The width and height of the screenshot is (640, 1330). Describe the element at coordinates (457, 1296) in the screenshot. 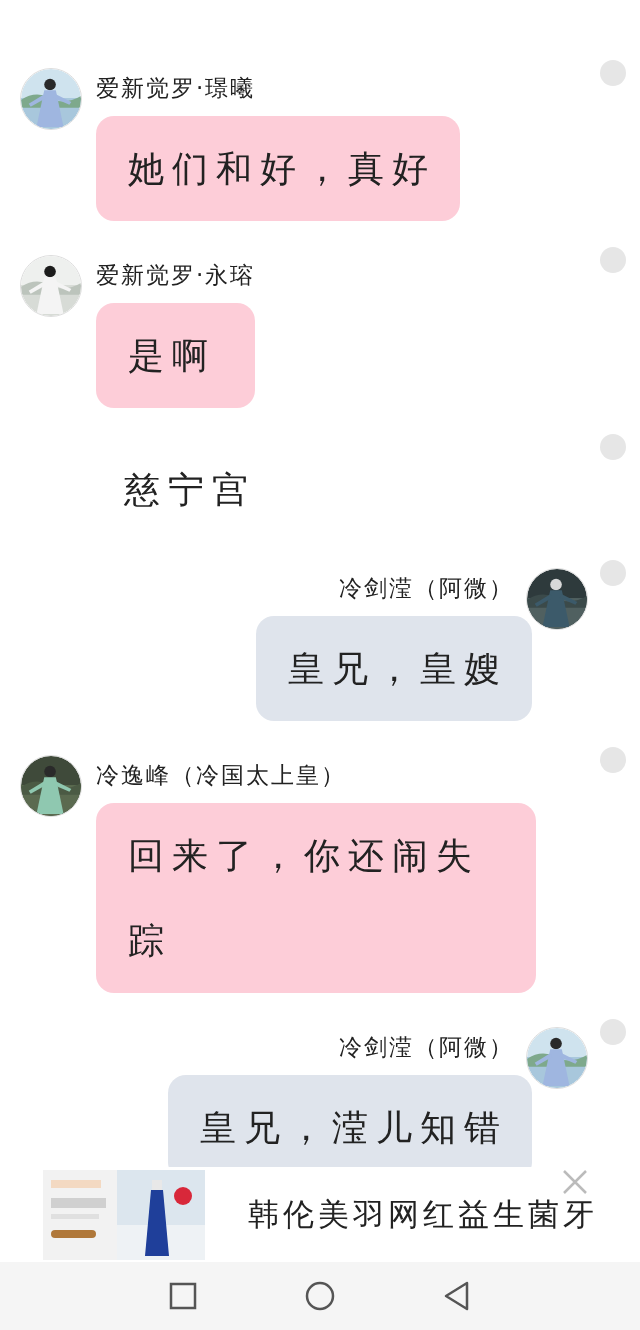

I see `back-icon` at that location.